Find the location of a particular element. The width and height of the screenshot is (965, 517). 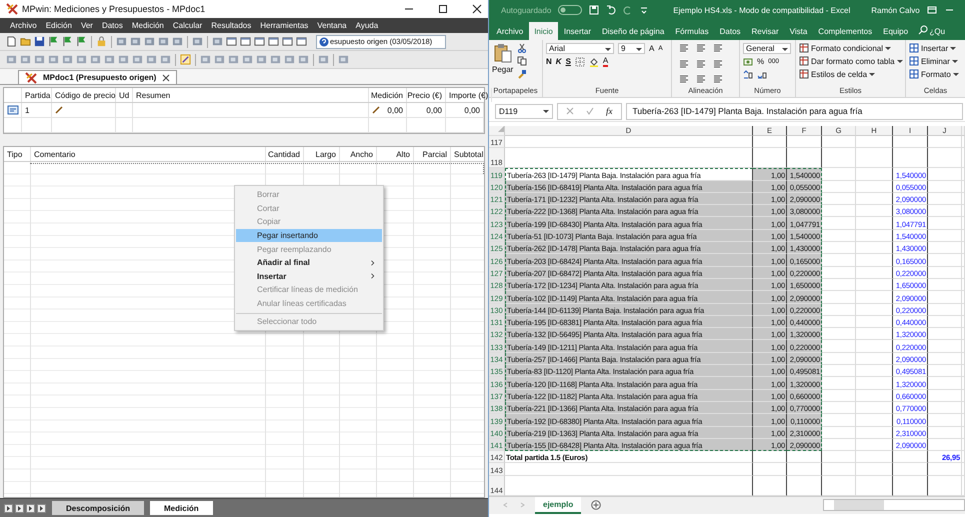

sheet-tab: Descomposición is located at coordinates (98, 508).